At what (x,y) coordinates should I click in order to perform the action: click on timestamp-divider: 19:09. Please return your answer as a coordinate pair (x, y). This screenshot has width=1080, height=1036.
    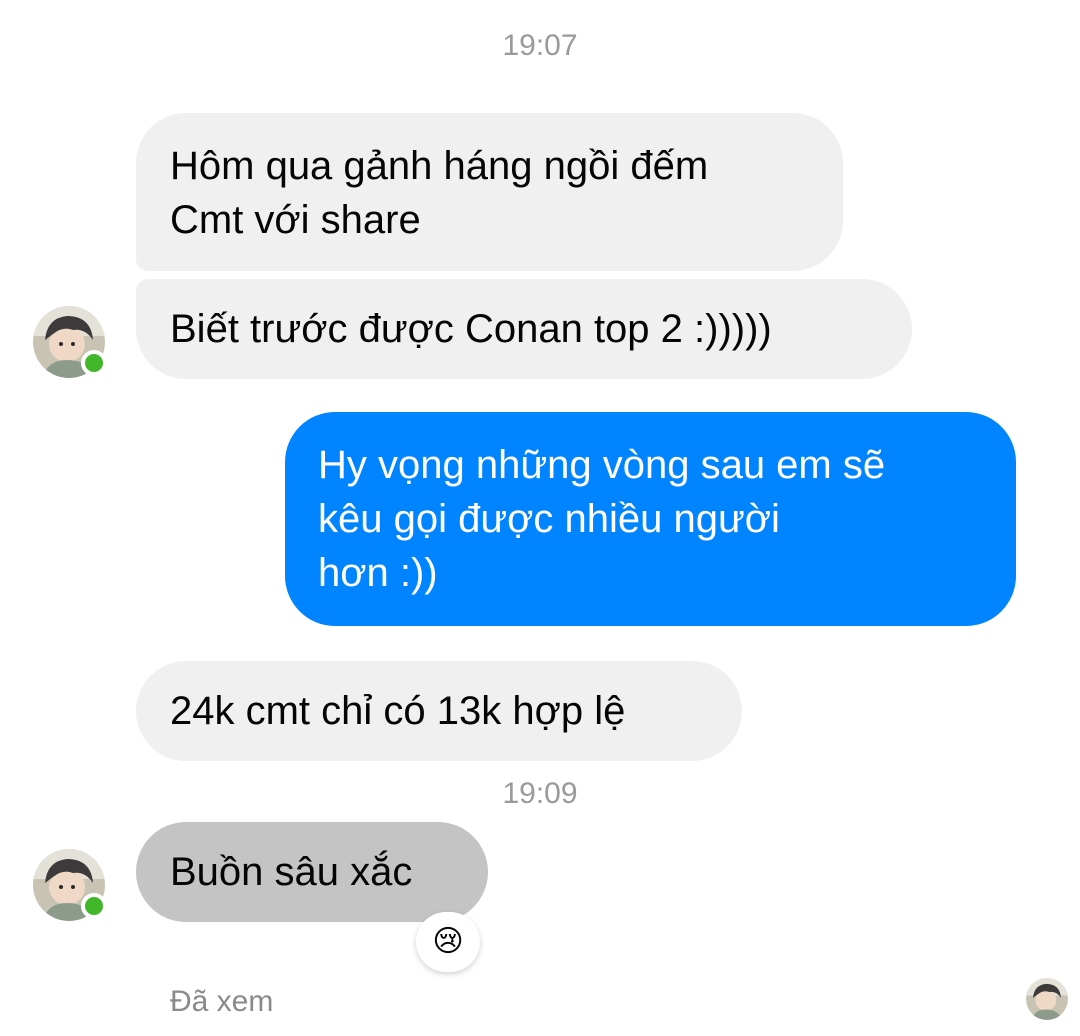
    Looking at the image, I should click on (540, 793).